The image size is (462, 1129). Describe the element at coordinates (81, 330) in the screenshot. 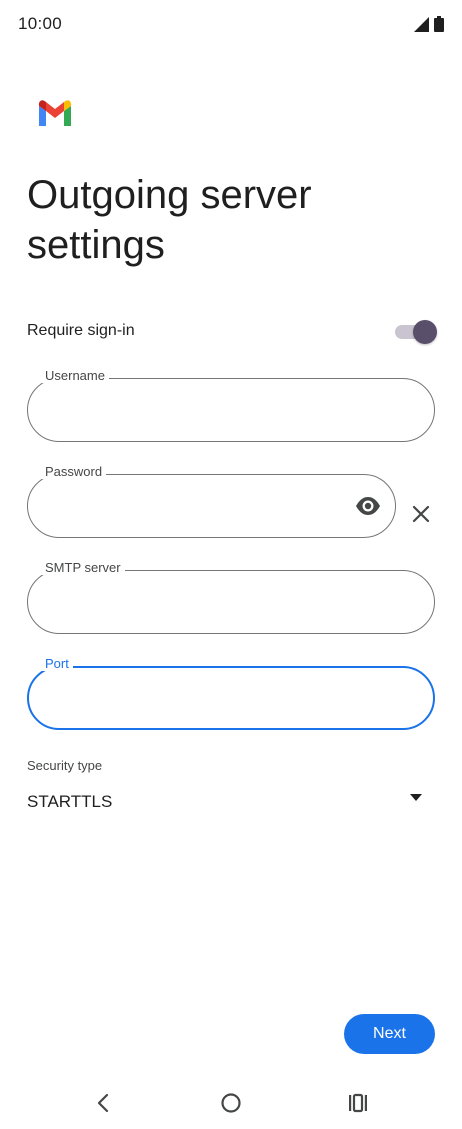

I see `require-signin-label: Require sign-in` at that location.